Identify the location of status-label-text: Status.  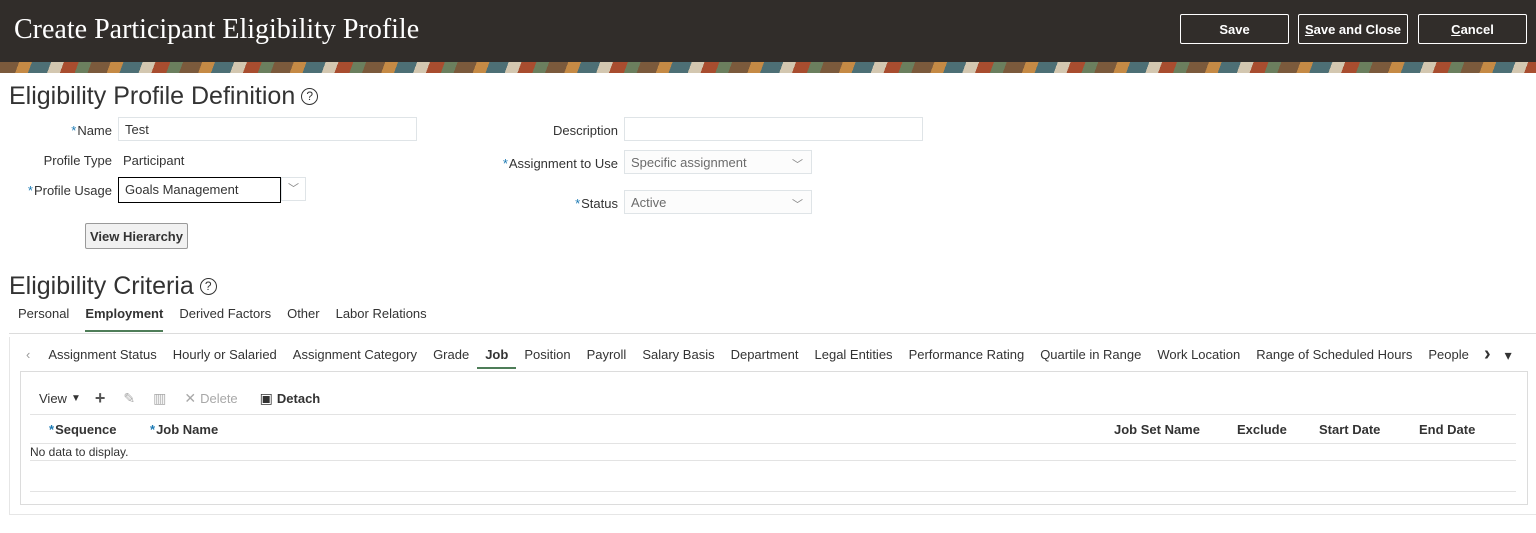
(599, 203).